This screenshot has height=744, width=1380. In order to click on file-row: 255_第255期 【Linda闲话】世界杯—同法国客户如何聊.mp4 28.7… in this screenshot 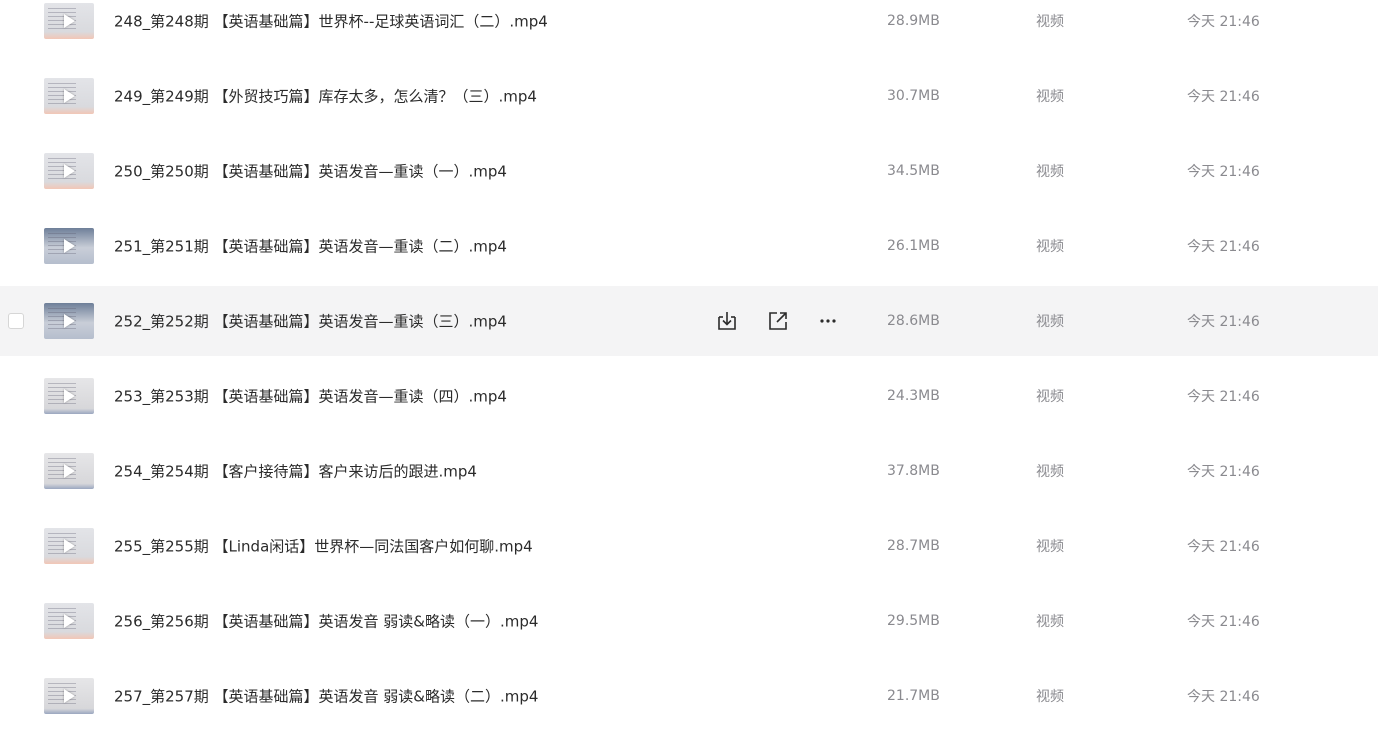, I will do `click(689, 546)`.